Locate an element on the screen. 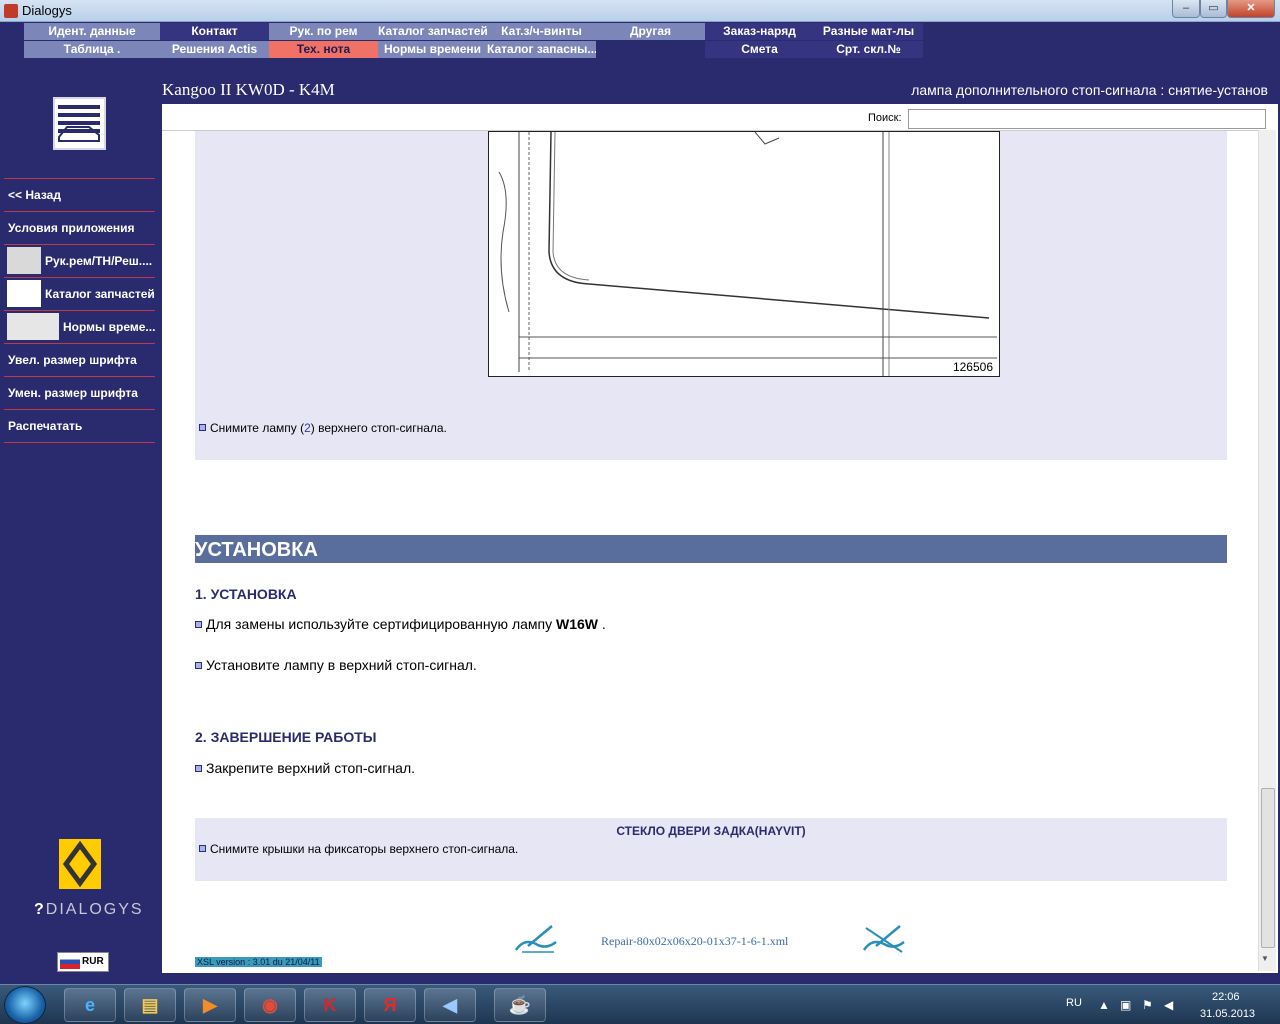  network-icon: ▣ is located at coordinates (1125, 1005).